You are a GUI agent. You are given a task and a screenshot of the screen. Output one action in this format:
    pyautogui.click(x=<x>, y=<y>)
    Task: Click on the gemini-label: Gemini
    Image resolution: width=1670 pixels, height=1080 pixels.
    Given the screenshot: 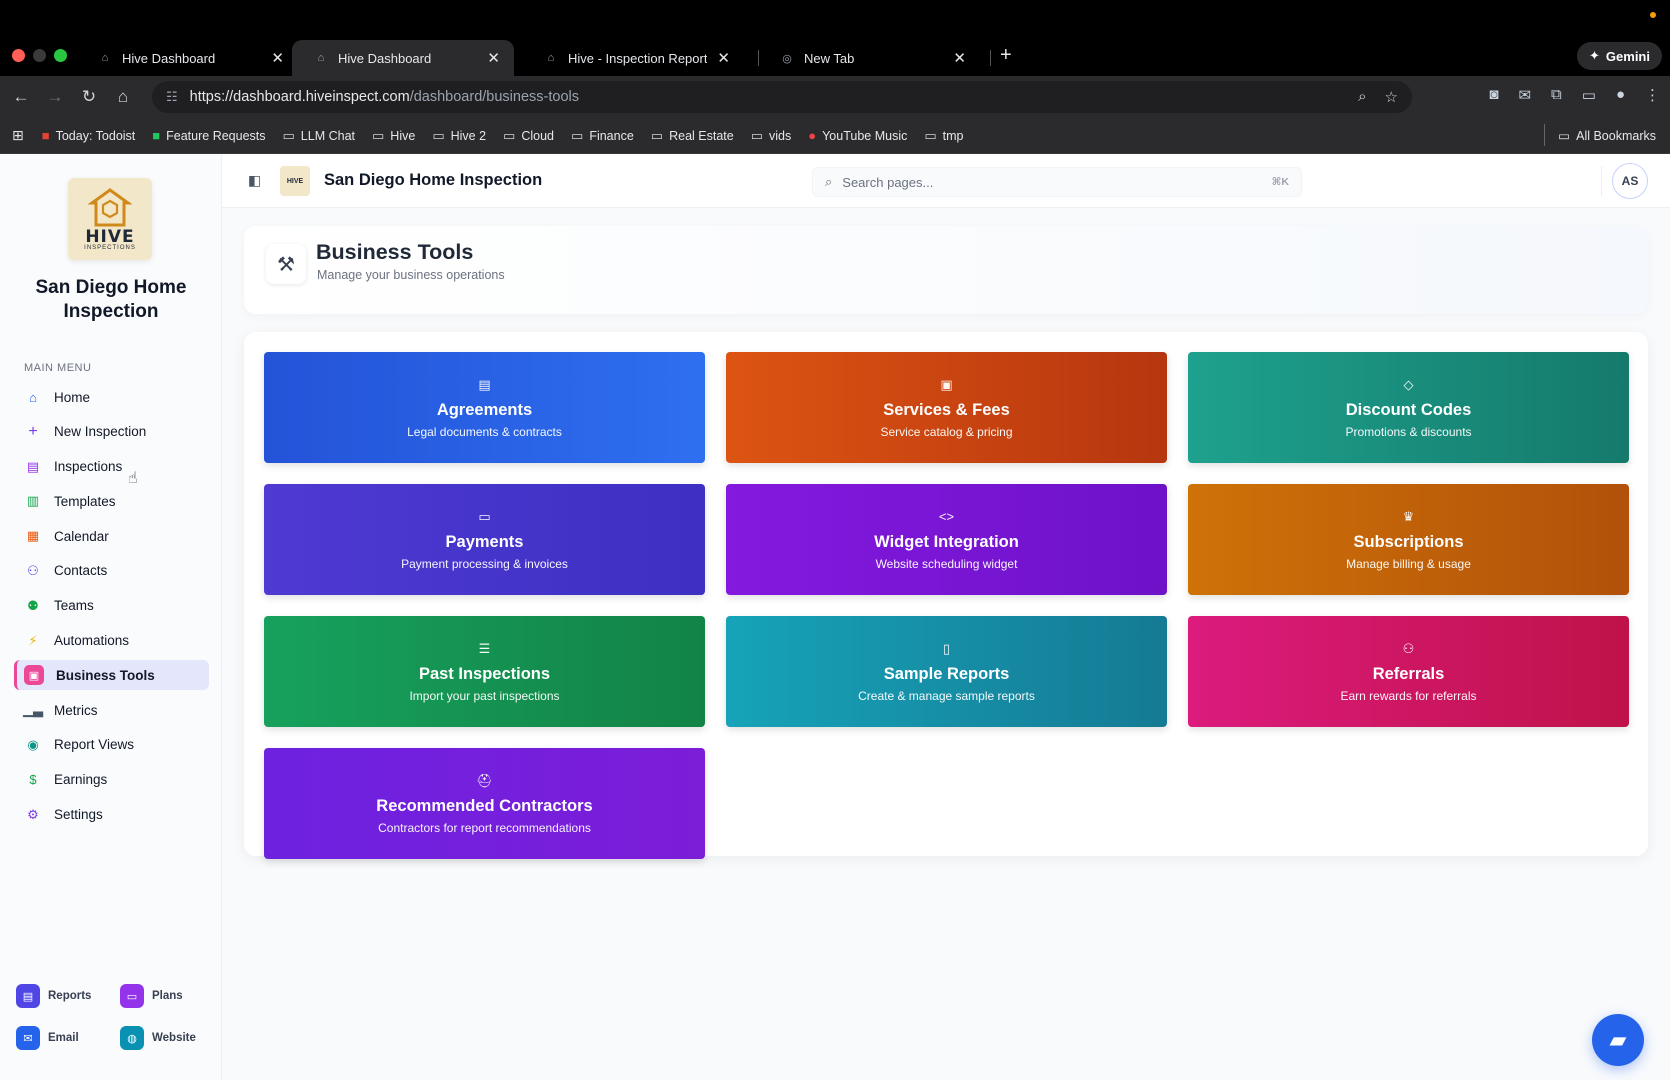 What is the action you would take?
    pyautogui.click(x=1627, y=56)
    